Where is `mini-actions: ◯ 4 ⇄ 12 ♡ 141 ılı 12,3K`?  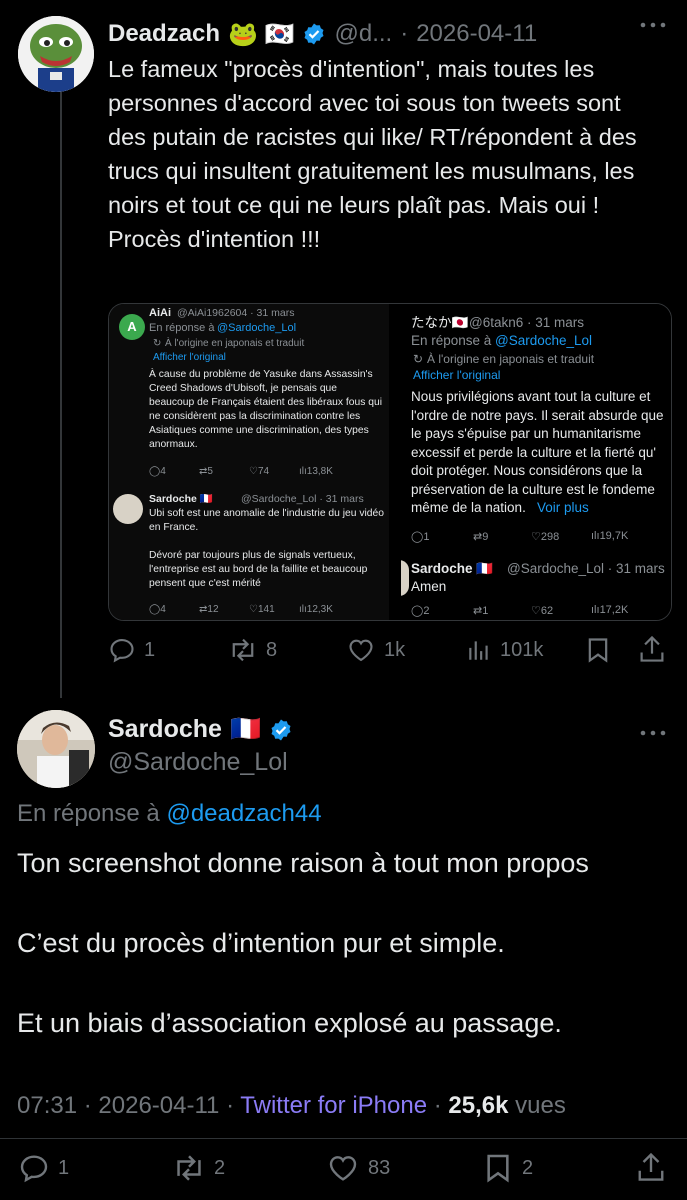
mini-actions: ◯ 4 ⇄ 12 ♡ 141 ılı 12,3K is located at coordinates (267, 609).